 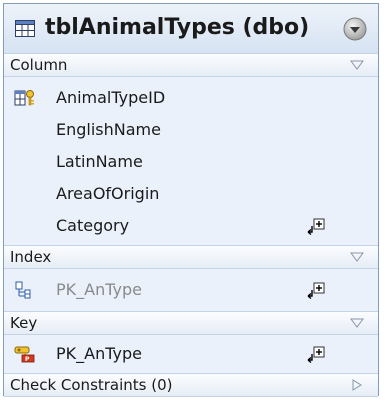 I want to click on column-row-latinname: LatinName, so click(x=191, y=162).